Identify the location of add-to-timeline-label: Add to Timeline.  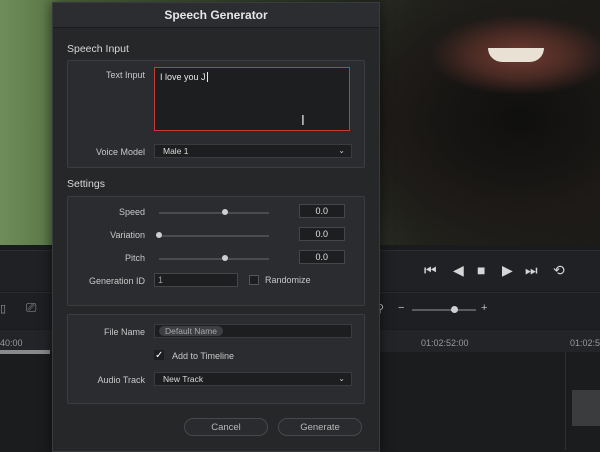
(203, 356).